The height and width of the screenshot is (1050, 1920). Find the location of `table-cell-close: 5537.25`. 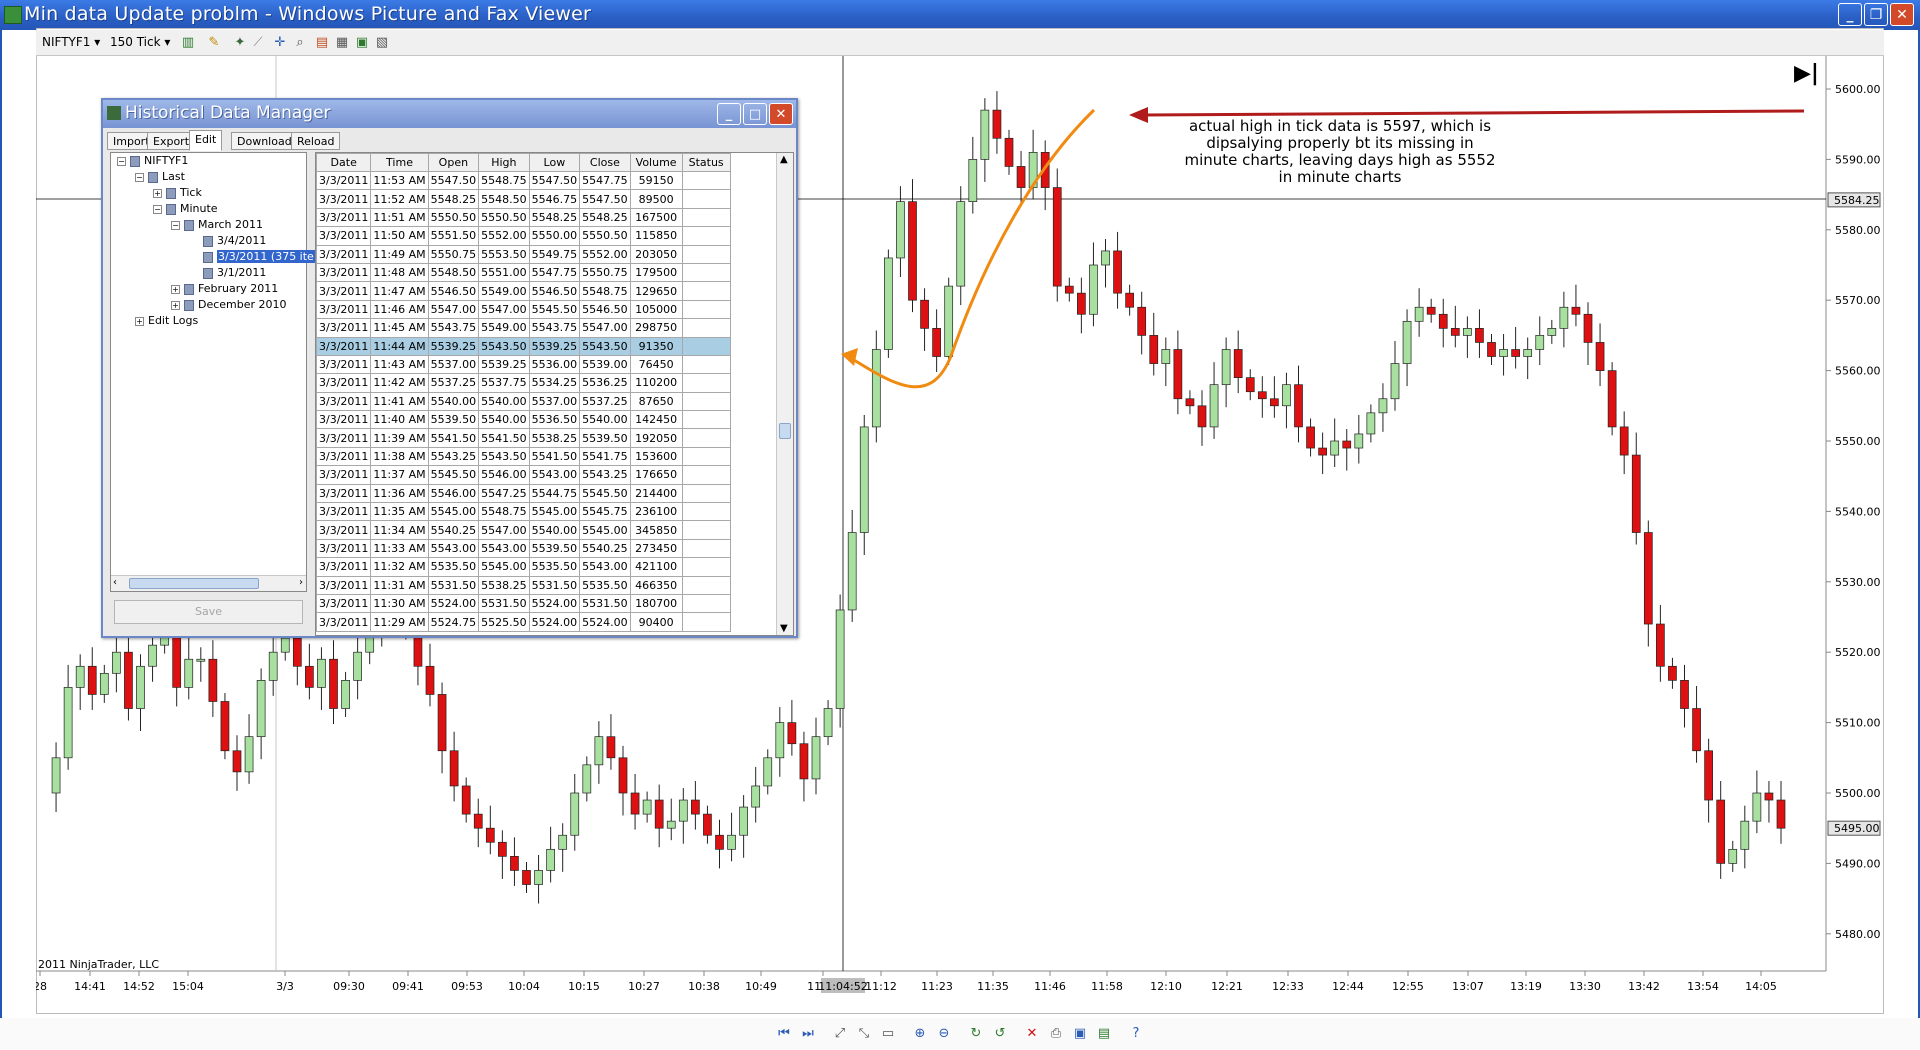

table-cell-close: 5537.25 is located at coordinates (605, 401).